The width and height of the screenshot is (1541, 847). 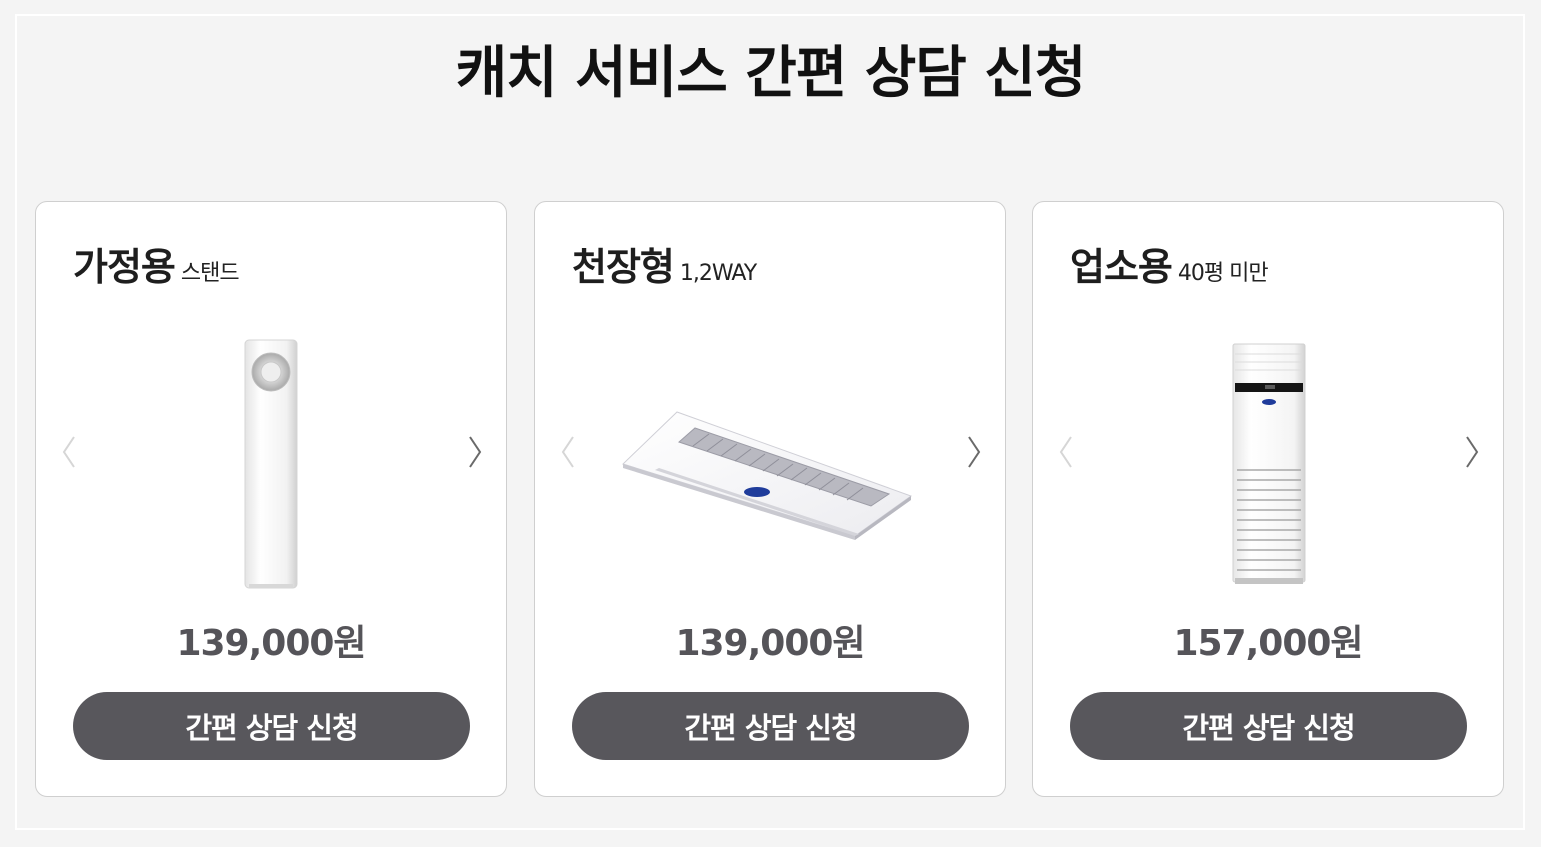 What do you see at coordinates (718, 273) in the screenshot?
I see `card-subtitle: 1,2WAY` at bounding box center [718, 273].